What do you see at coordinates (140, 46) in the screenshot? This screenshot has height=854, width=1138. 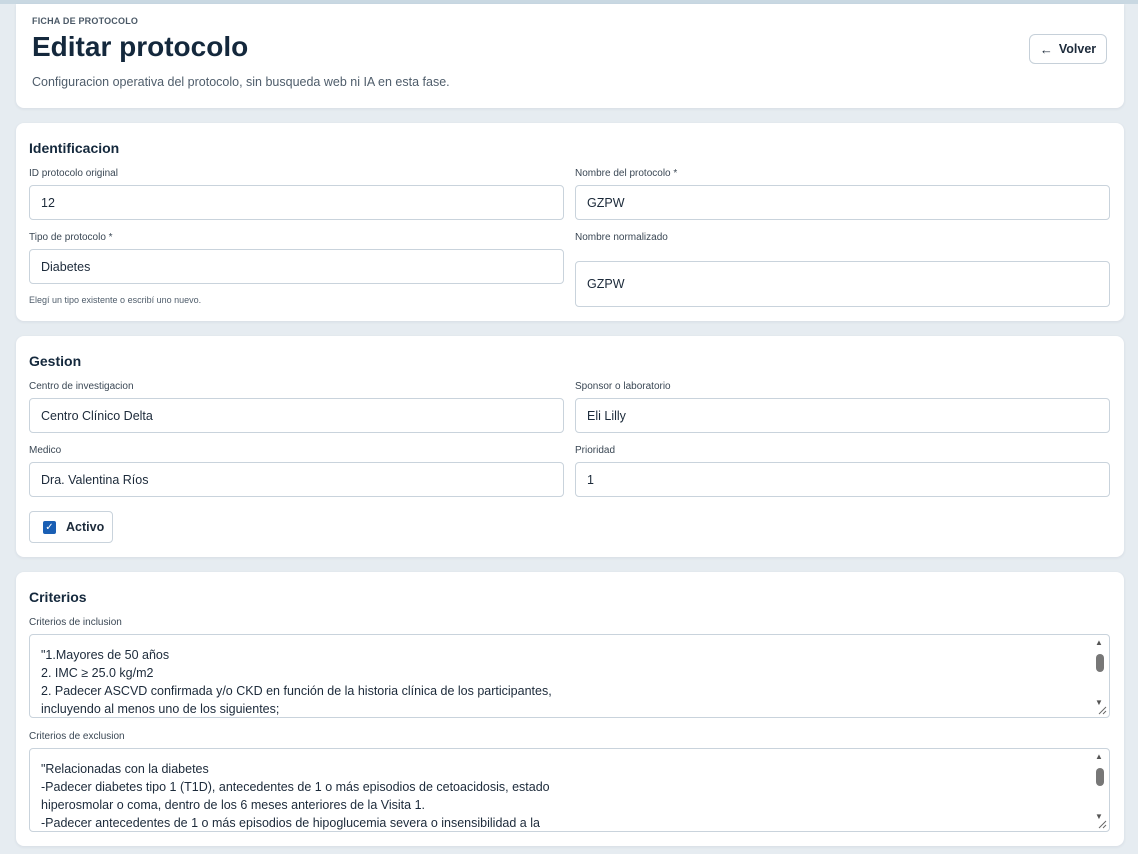 I see `page-title: Editar protocolo` at bounding box center [140, 46].